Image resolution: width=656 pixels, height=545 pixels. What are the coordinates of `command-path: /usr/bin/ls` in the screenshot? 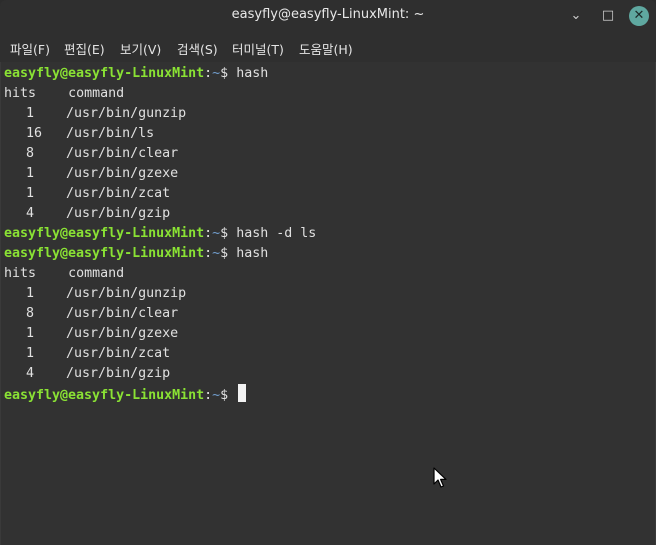 It's located at (110, 133).